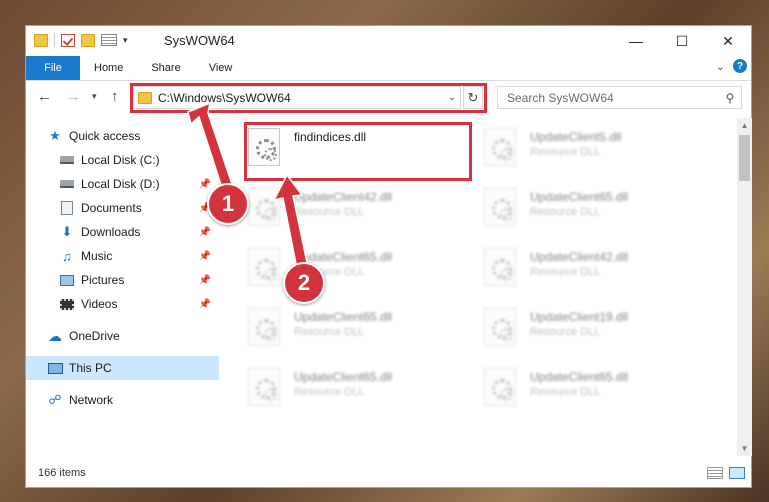 The height and width of the screenshot is (502, 769). I want to click on view-switcher, so click(726, 473).